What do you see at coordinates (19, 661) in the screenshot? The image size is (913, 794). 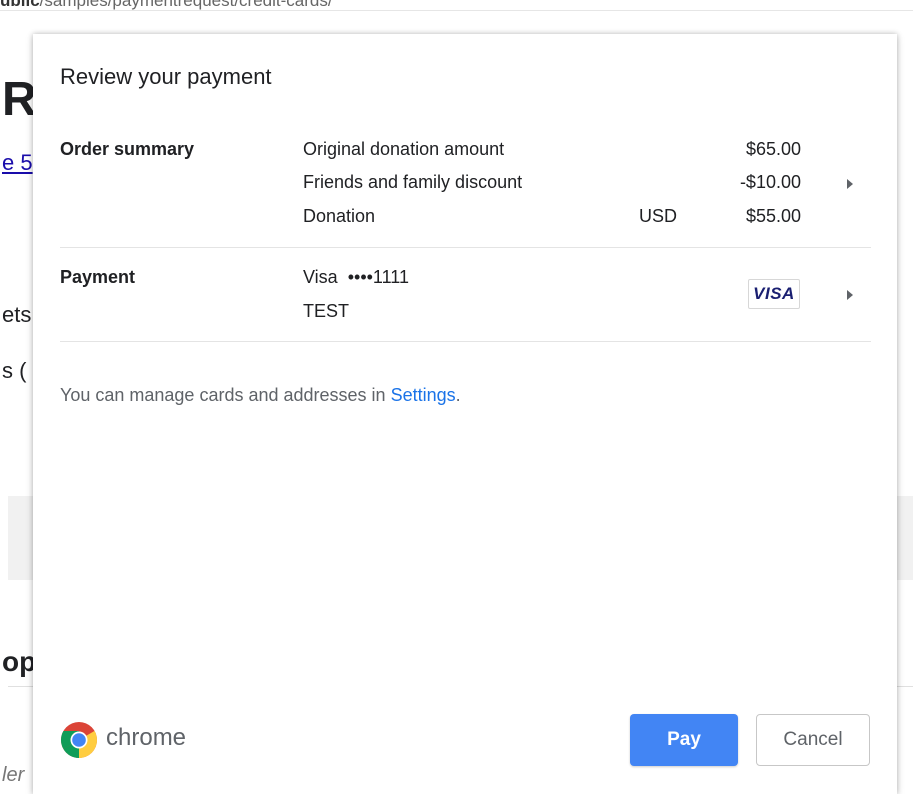 I see `background-heading: op` at bounding box center [19, 661].